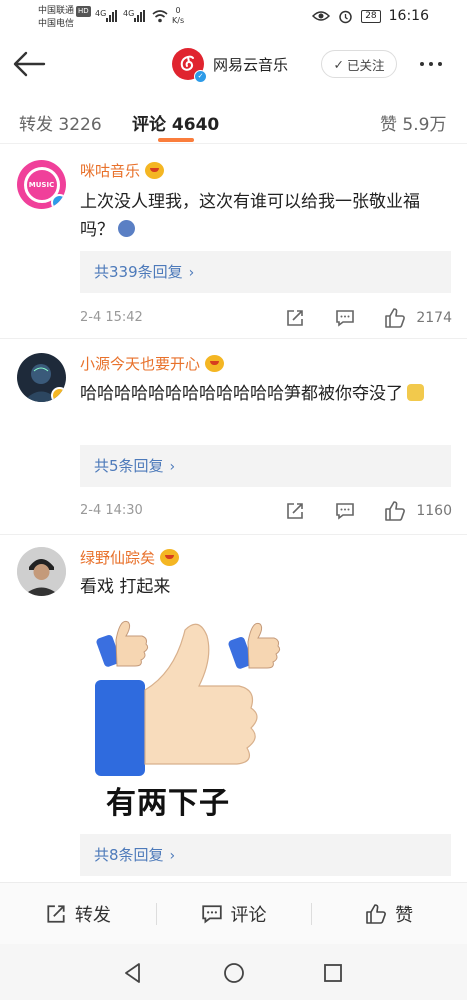 This screenshot has height=1000, width=467. I want to click on comment-button: 评论, so click(233, 913).